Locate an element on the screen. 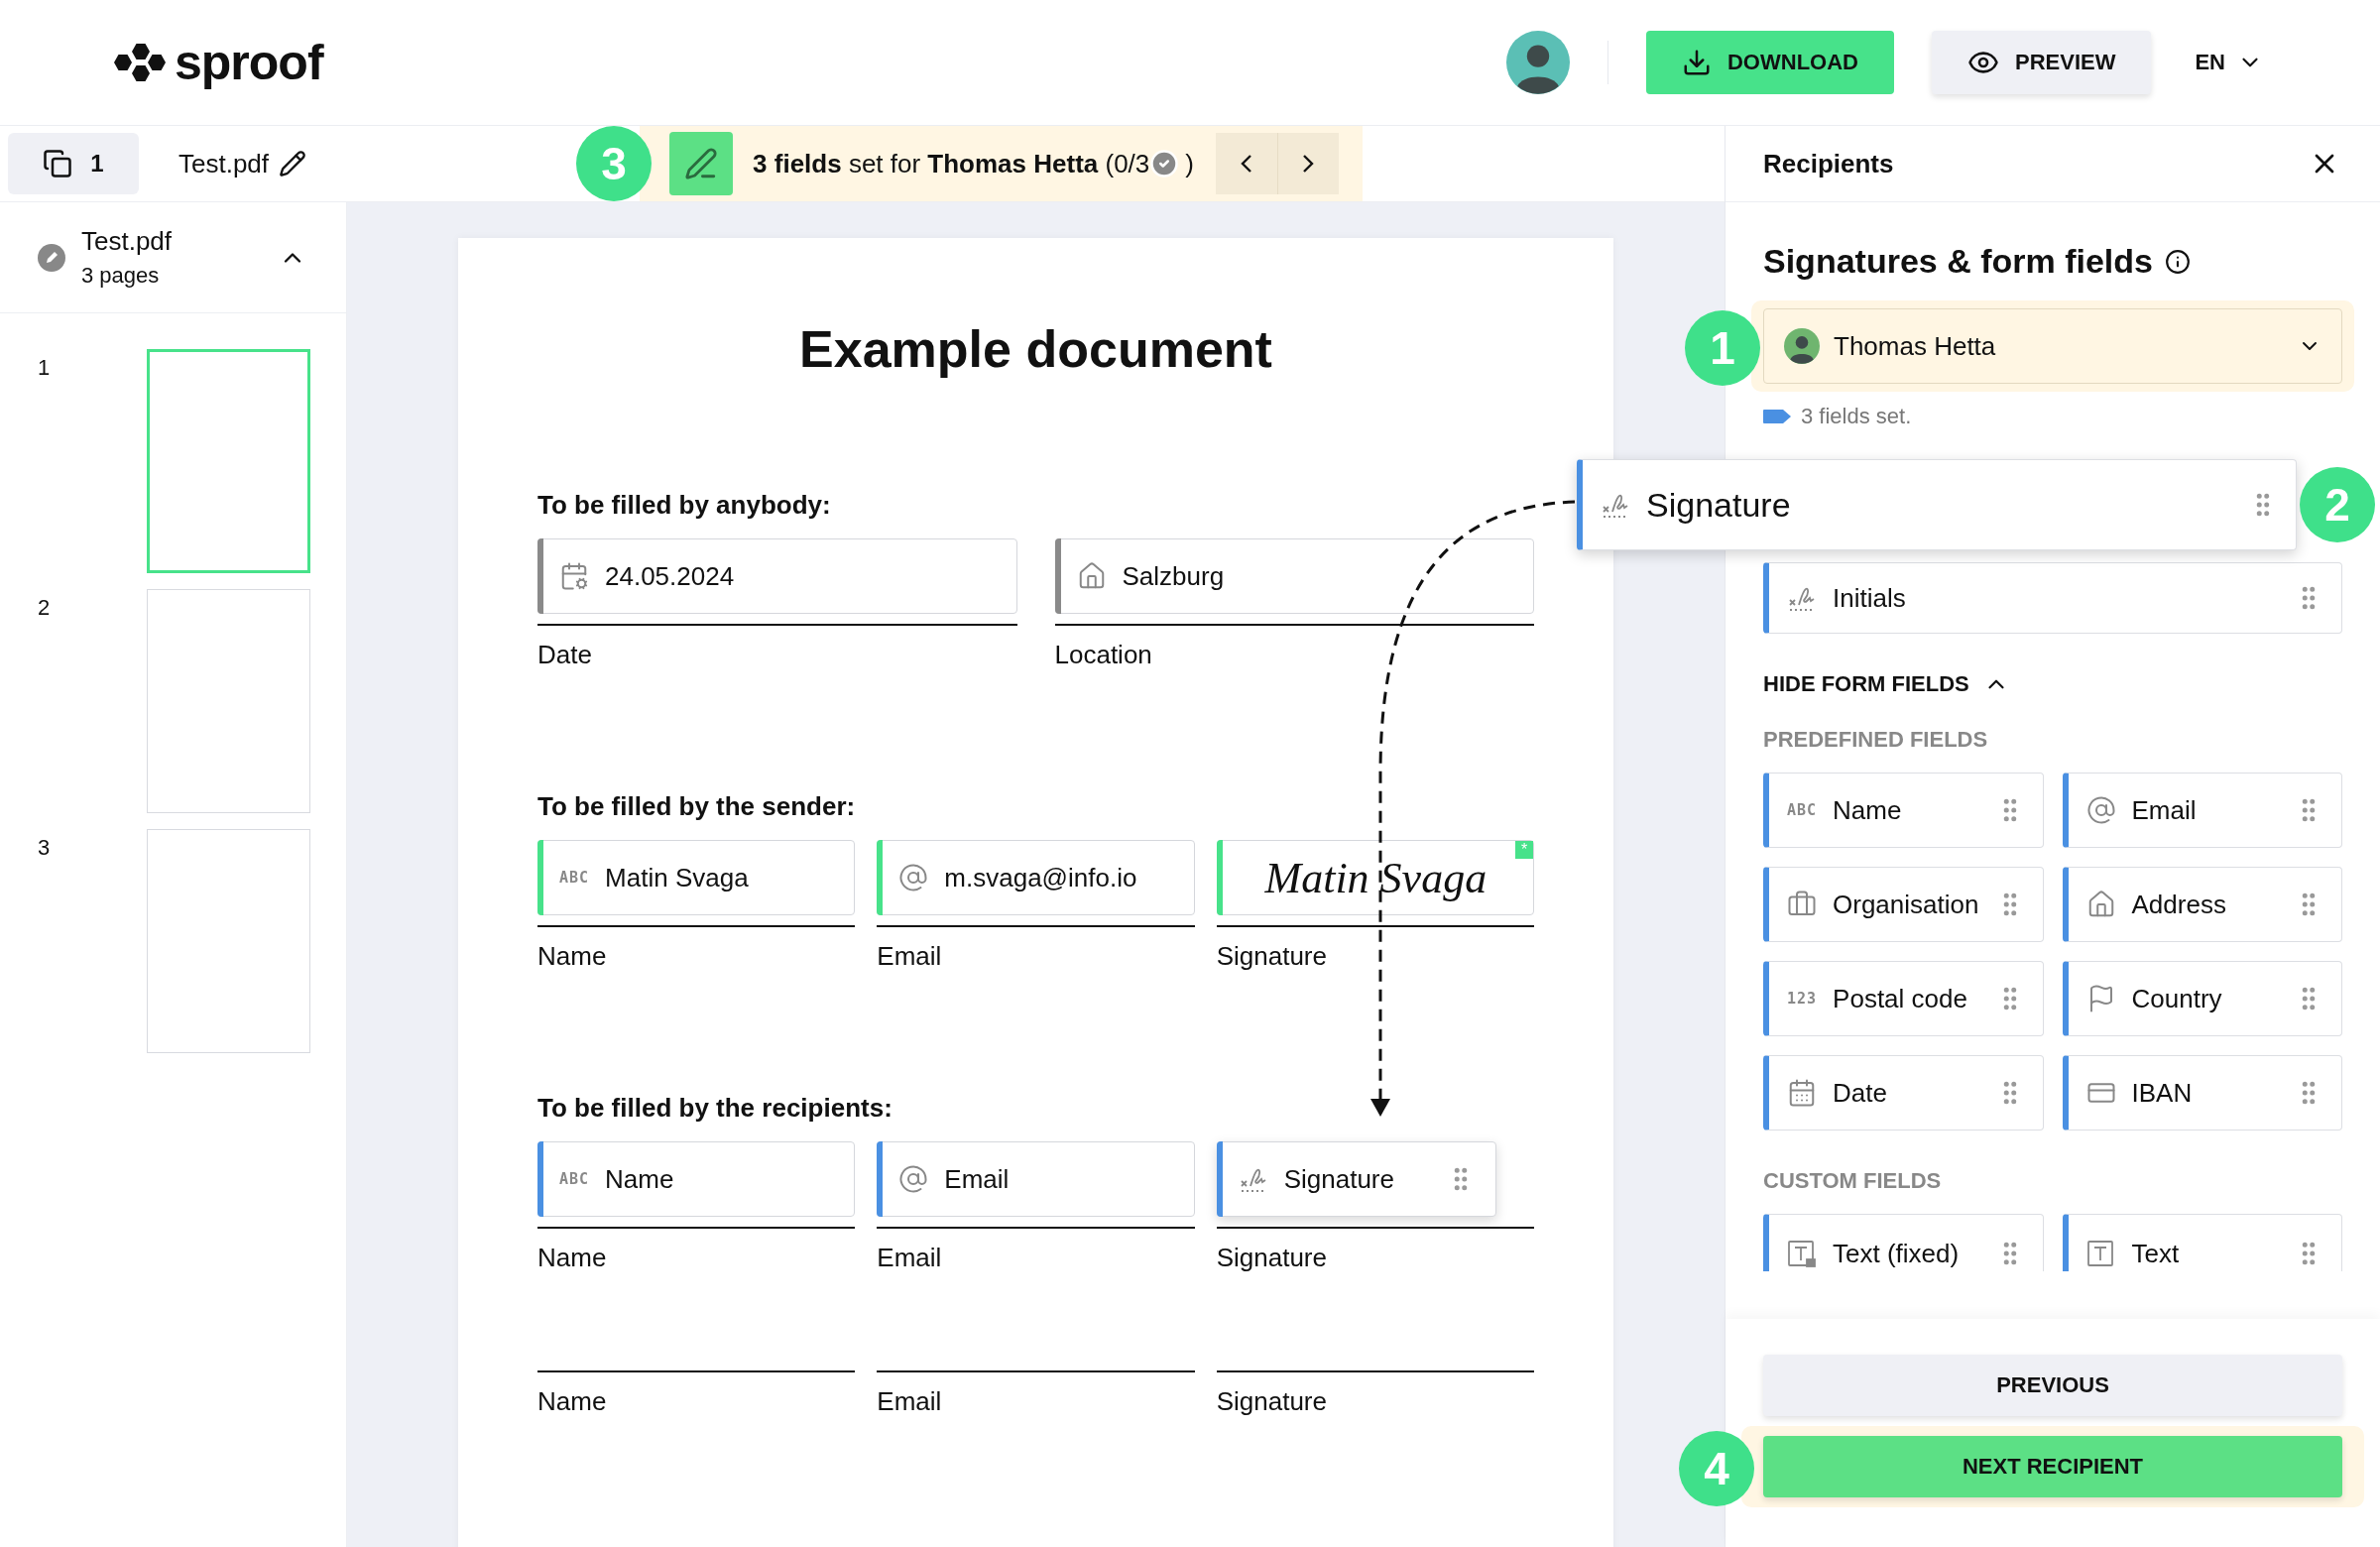 This screenshot has height=1547, width=2380. group-heading: CUSTOM FIELDS is located at coordinates (1853, 1181).